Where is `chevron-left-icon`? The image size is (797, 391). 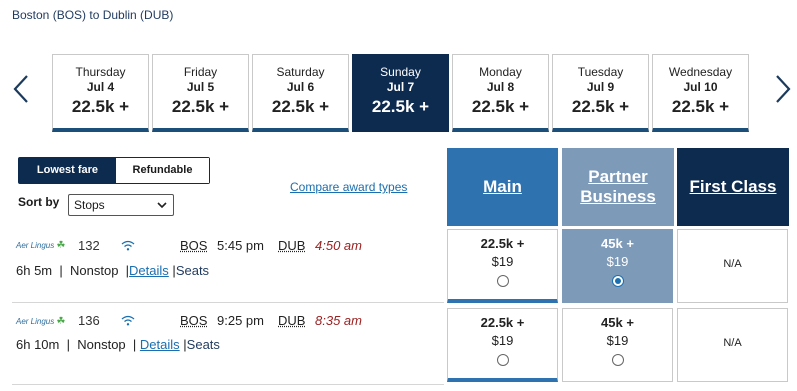 chevron-left-icon is located at coordinates (20, 89).